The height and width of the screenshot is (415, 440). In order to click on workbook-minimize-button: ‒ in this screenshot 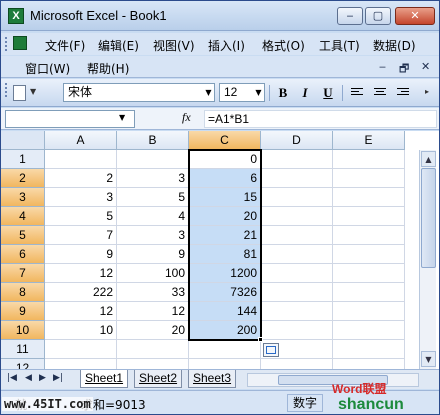, I will do `click(382, 66)`.